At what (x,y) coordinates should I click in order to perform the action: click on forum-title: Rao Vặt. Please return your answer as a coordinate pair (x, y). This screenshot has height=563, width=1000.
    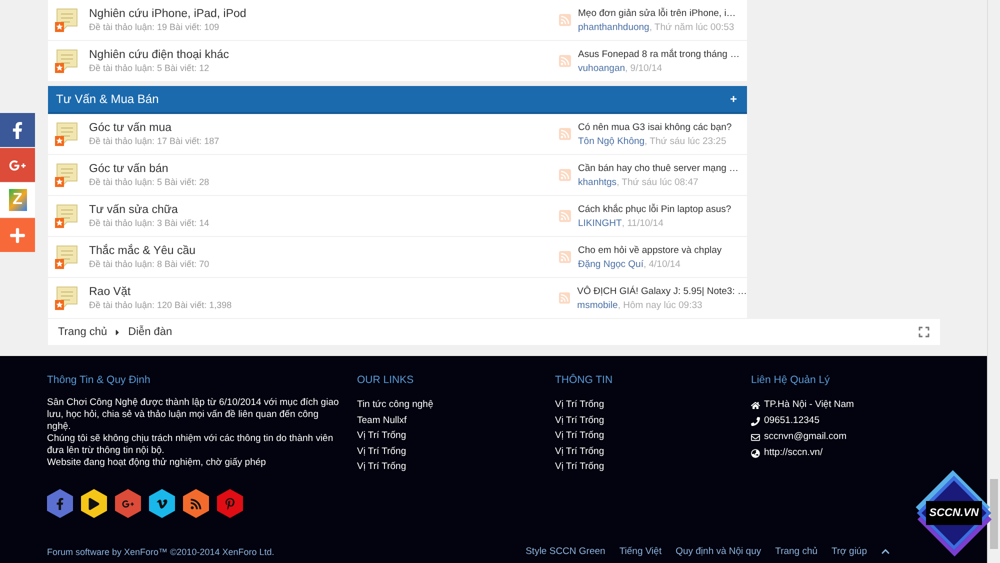
    Looking at the image, I should click on (160, 292).